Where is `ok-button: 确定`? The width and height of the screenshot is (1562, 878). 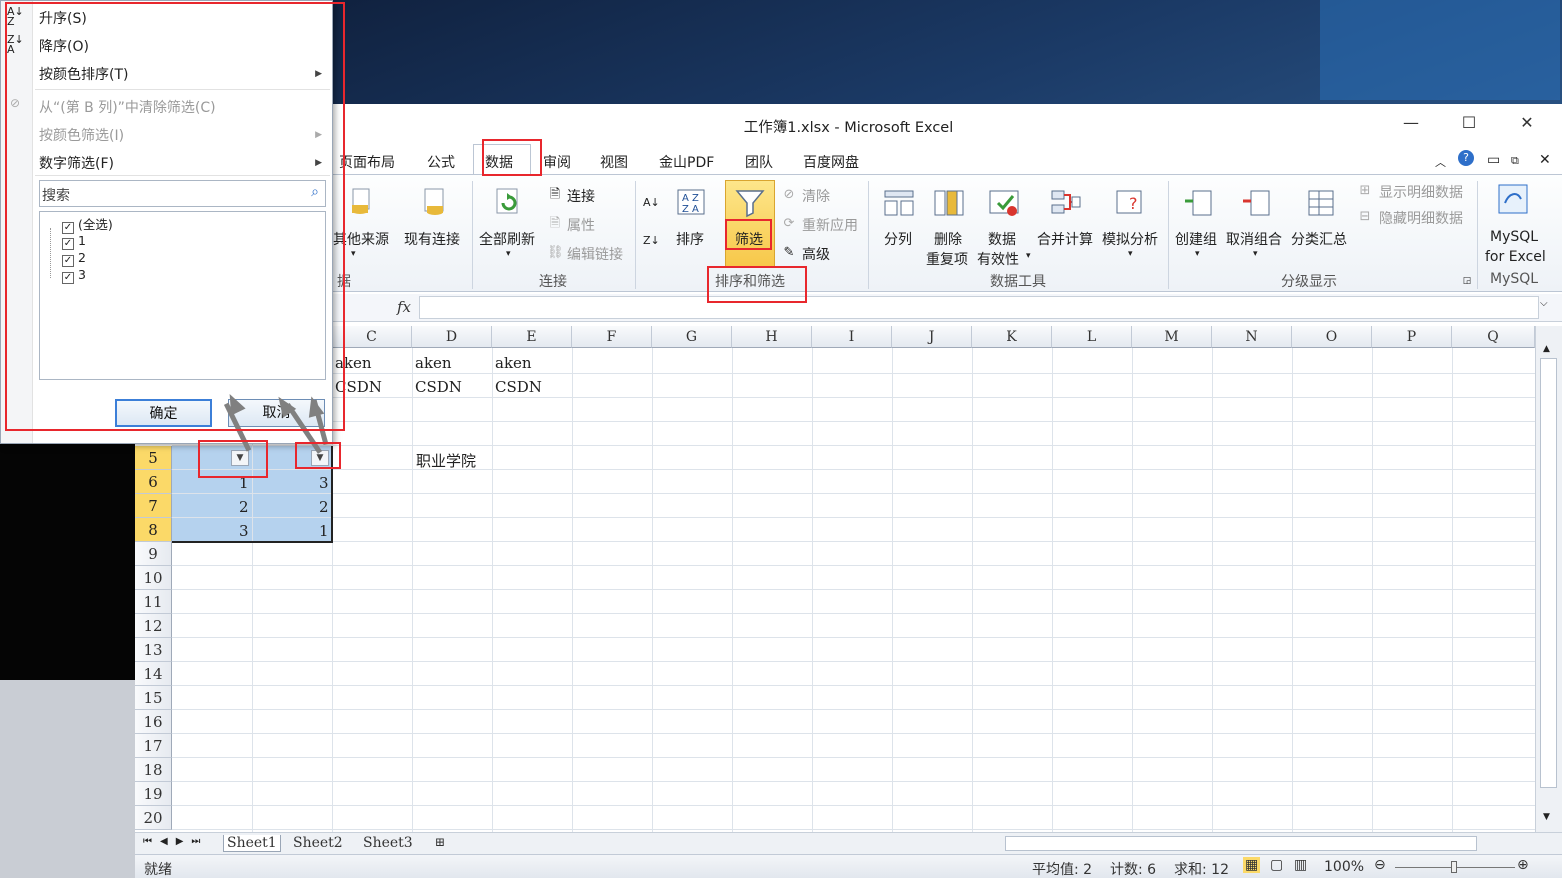 ok-button: 确定 is located at coordinates (163, 413).